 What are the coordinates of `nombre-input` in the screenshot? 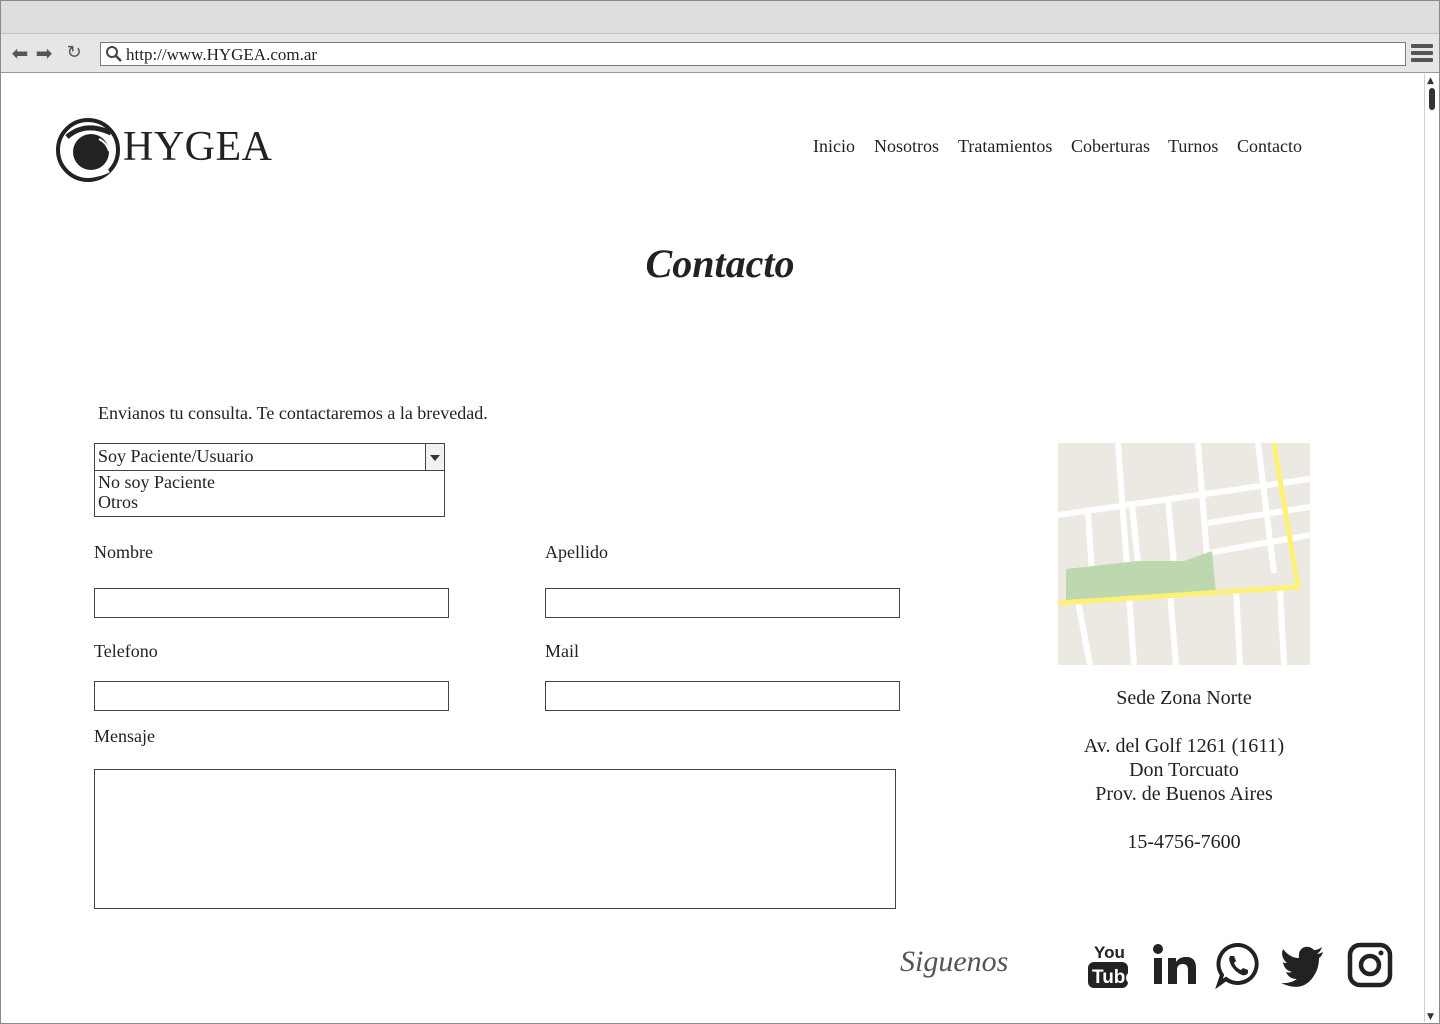 It's located at (271, 603).